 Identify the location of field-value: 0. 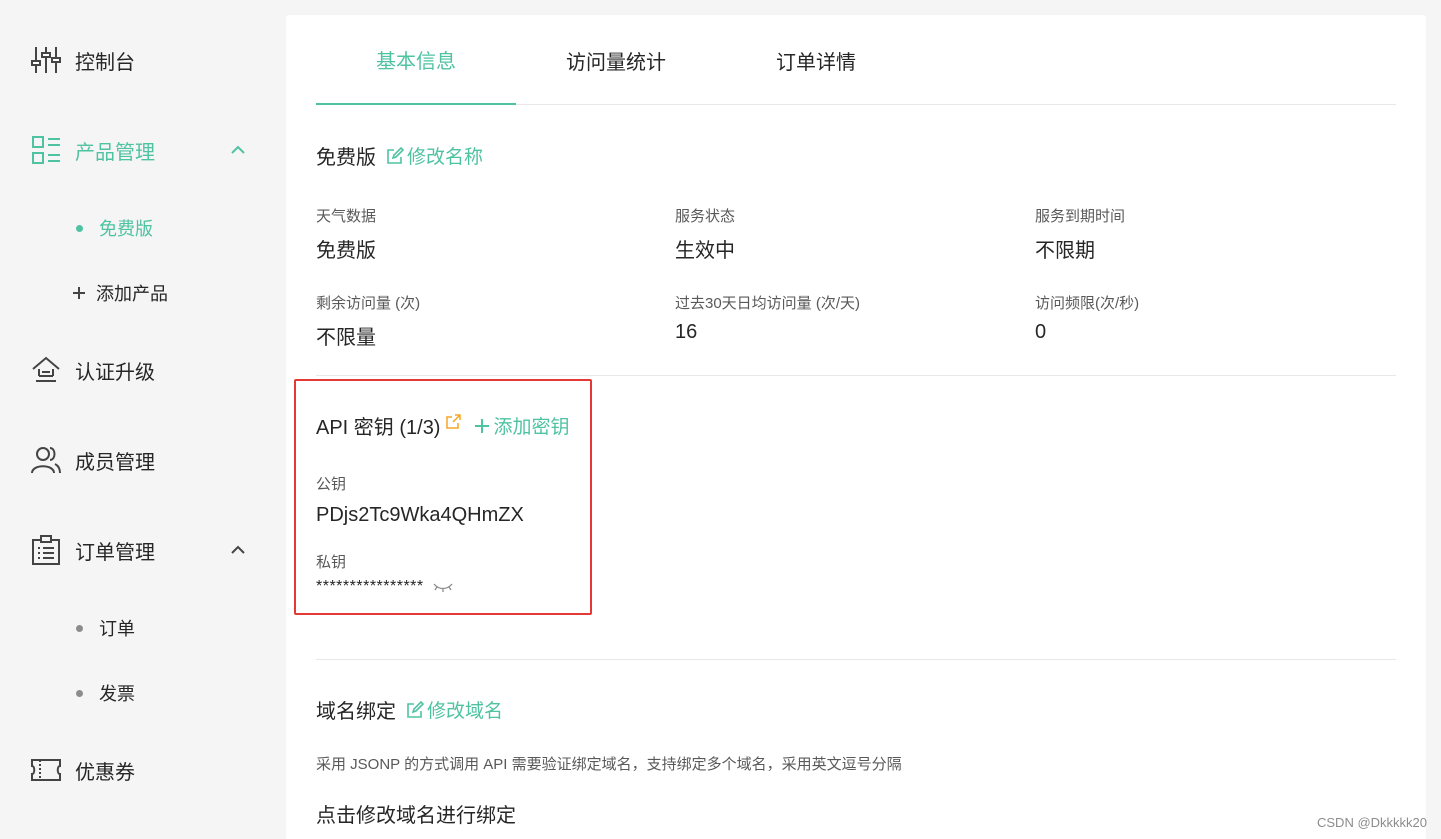
(1041, 332).